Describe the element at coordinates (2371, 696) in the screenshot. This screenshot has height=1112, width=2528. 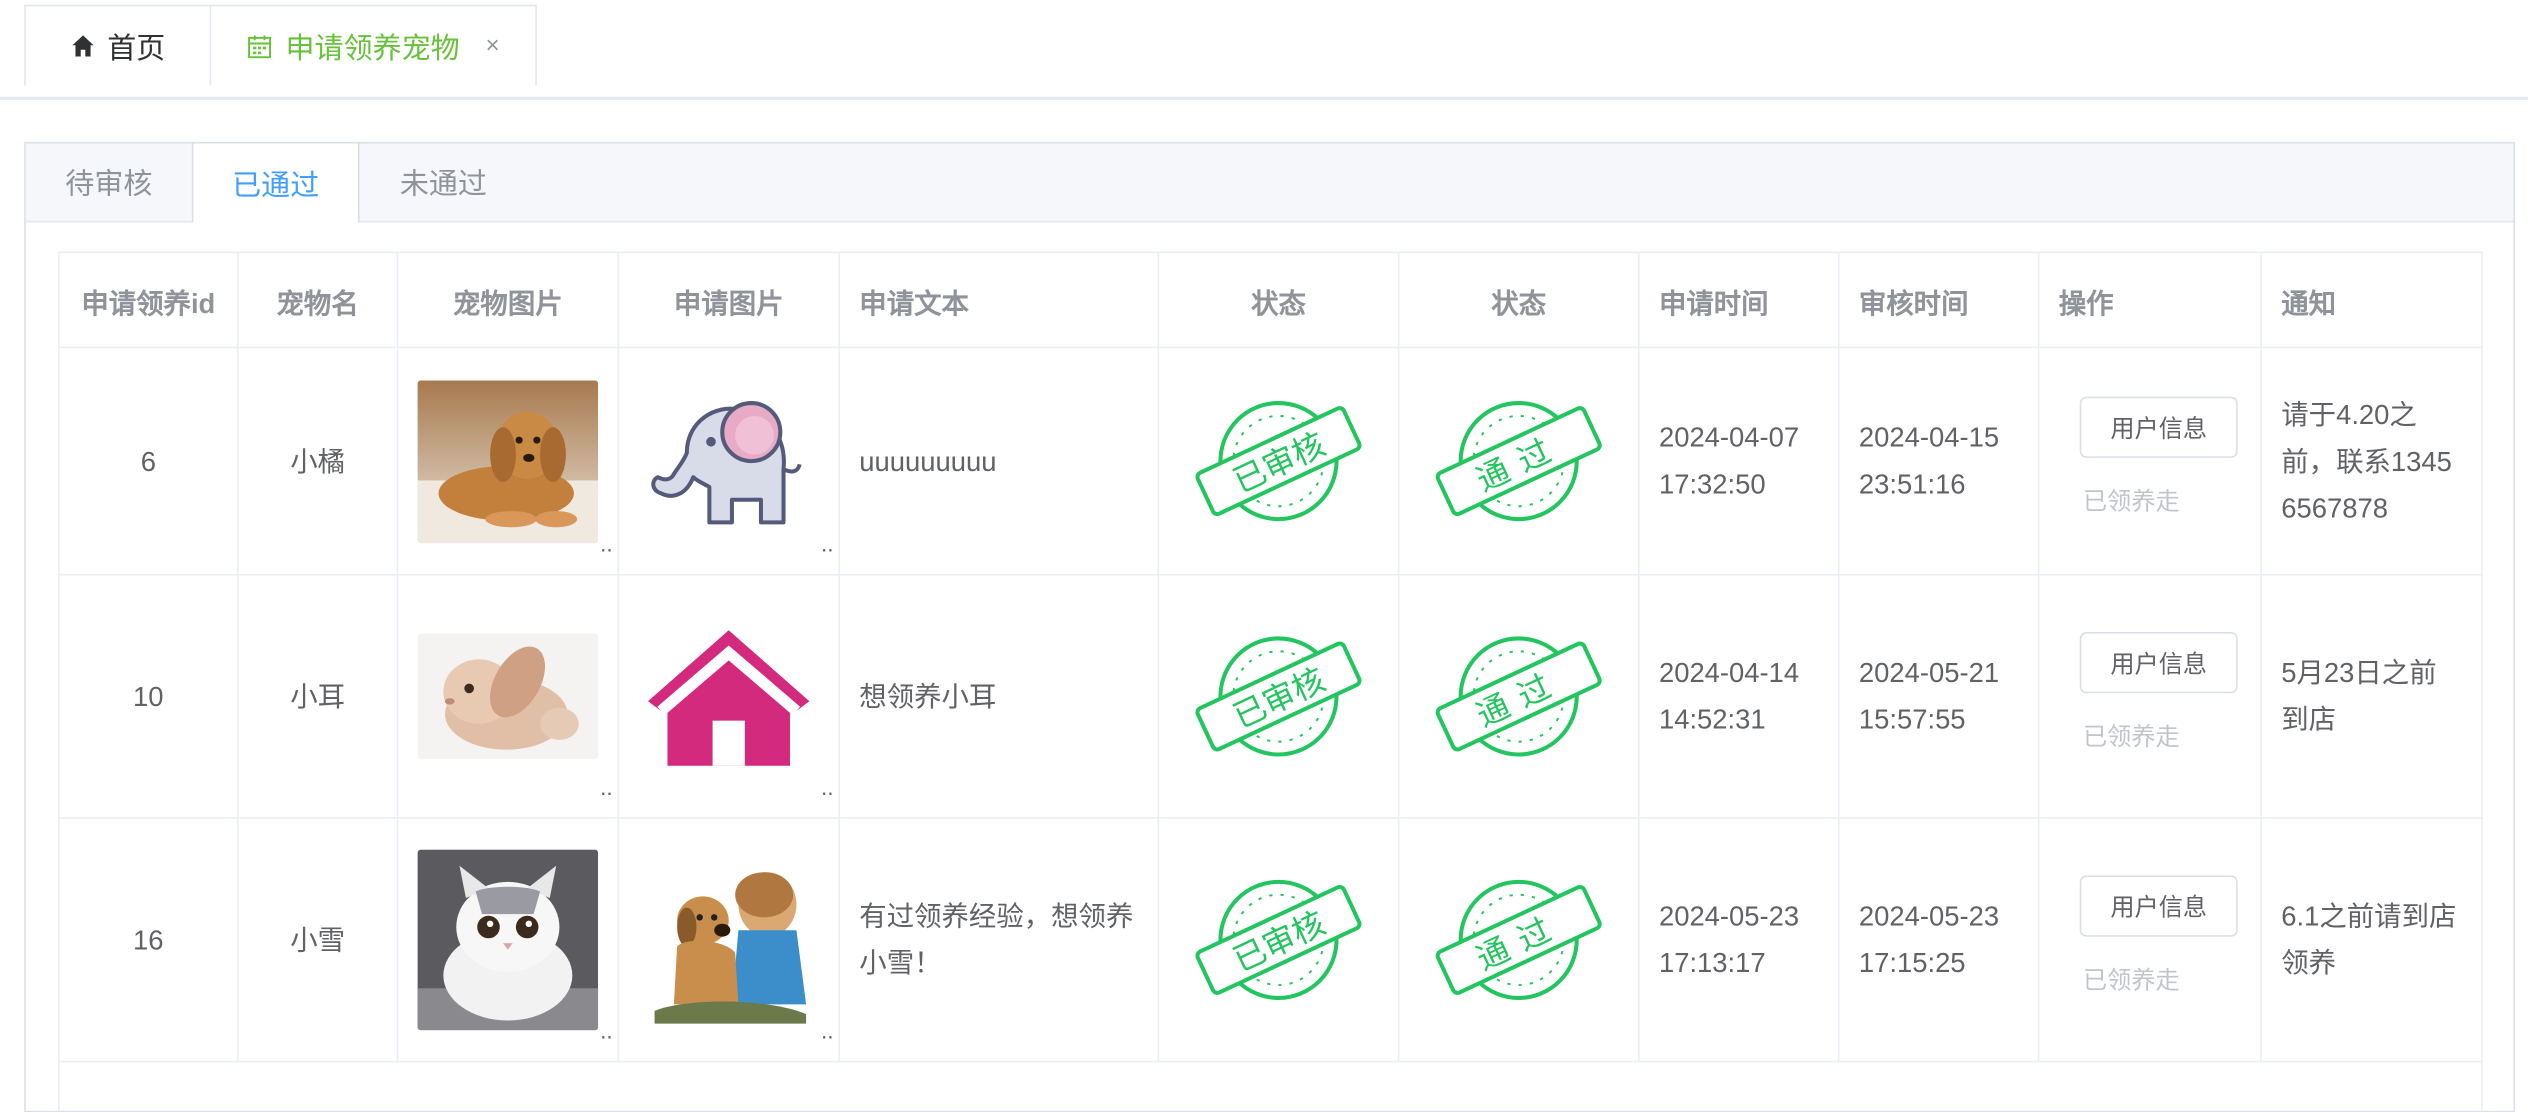
I see `cell-notice: 5月23日之前到店` at that location.